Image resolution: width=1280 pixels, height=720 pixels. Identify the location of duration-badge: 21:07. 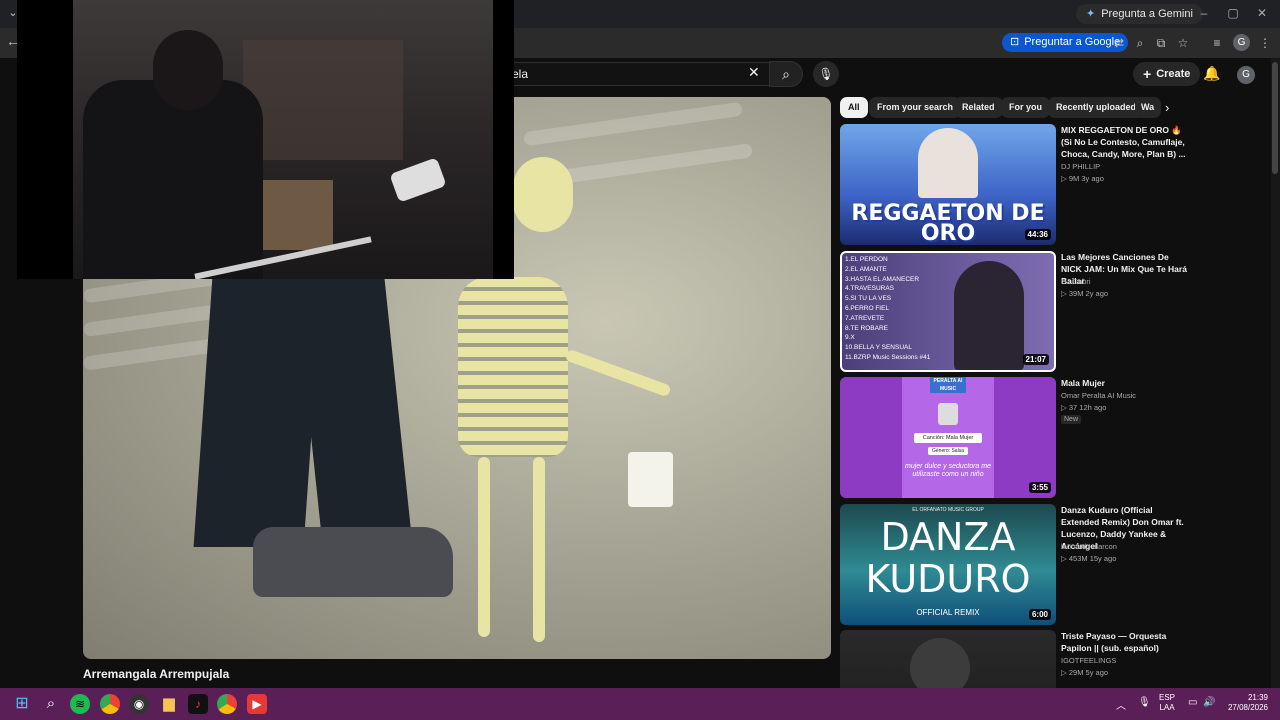
(1035, 359).